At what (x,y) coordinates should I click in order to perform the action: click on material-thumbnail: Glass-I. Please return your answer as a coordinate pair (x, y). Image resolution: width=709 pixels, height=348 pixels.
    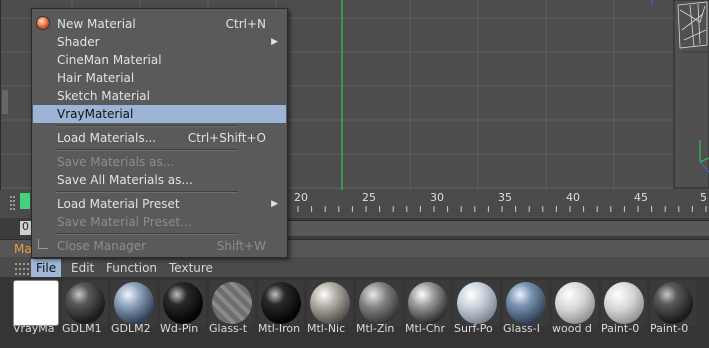
    Looking at the image, I should click on (526, 309).